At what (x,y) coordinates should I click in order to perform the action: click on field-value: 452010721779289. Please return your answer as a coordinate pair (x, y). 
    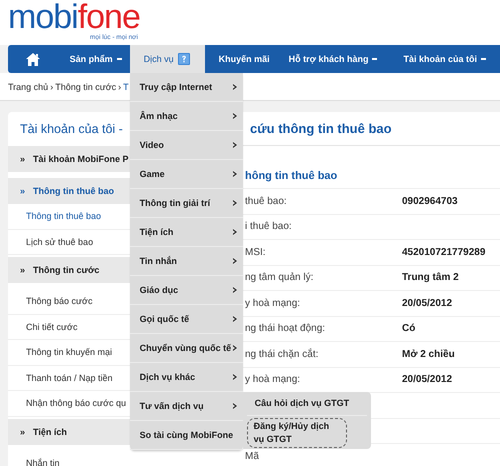
    Looking at the image, I should click on (444, 252).